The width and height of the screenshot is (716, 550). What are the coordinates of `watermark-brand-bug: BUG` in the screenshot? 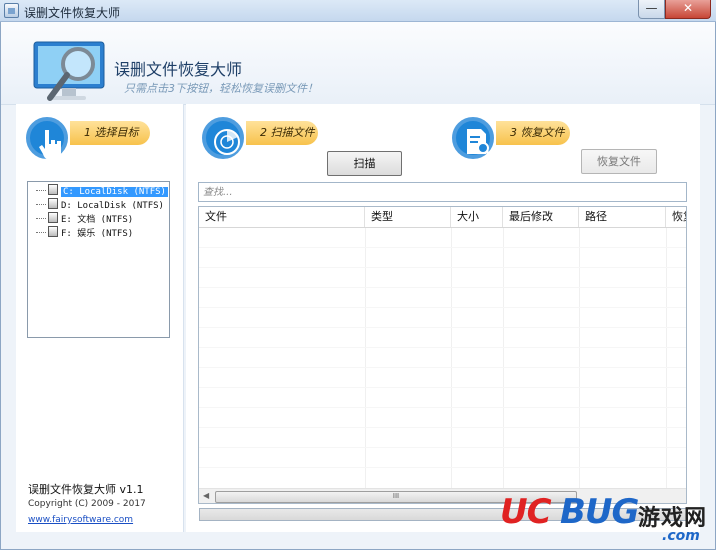 It's located at (599, 512).